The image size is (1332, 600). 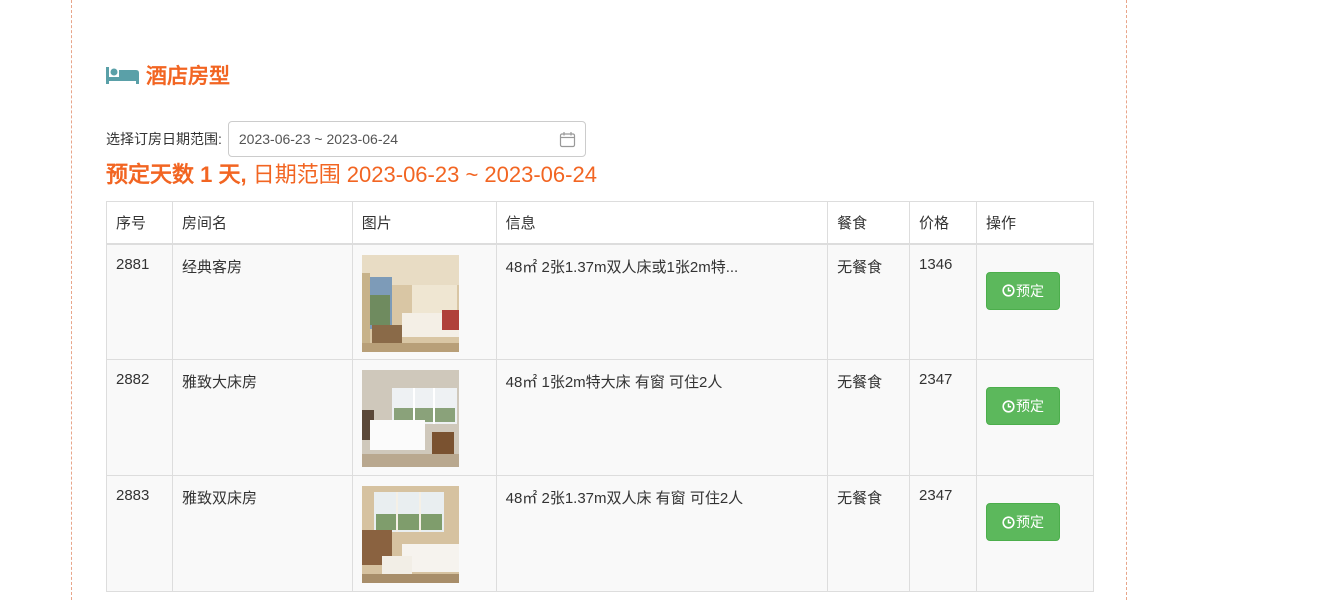 I want to click on room-id: 2881, so click(x=139, y=301).